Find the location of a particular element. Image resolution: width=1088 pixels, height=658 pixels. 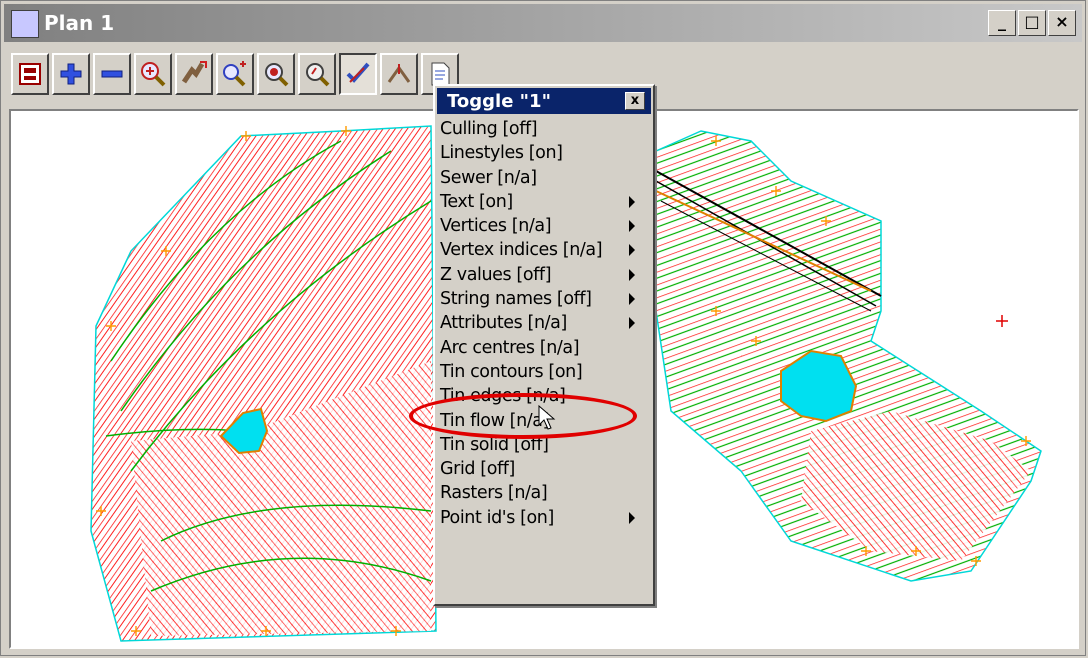

menu-item-label: Point id's [on] is located at coordinates (497, 517).